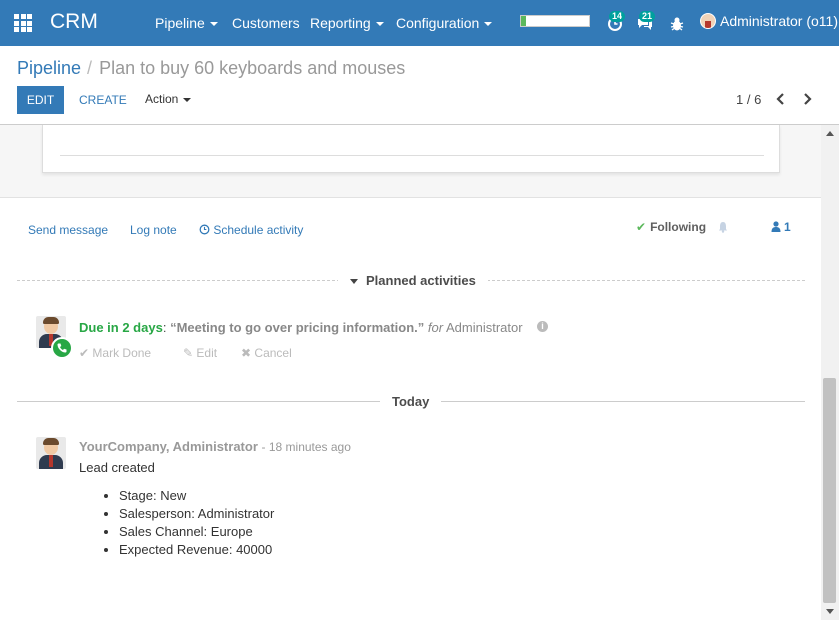 The image size is (839, 620). I want to click on pencil-icon: ✎, so click(188, 353).